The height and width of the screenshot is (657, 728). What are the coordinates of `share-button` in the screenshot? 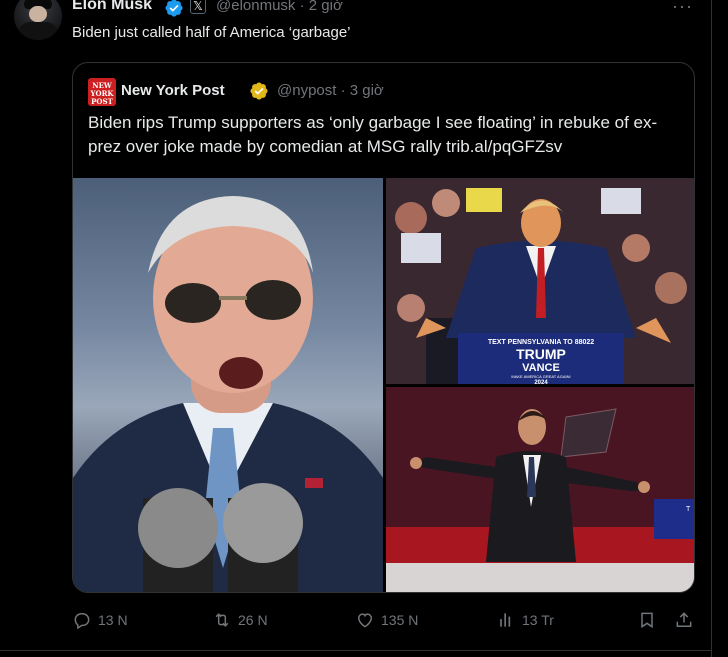 It's located at (687, 620).